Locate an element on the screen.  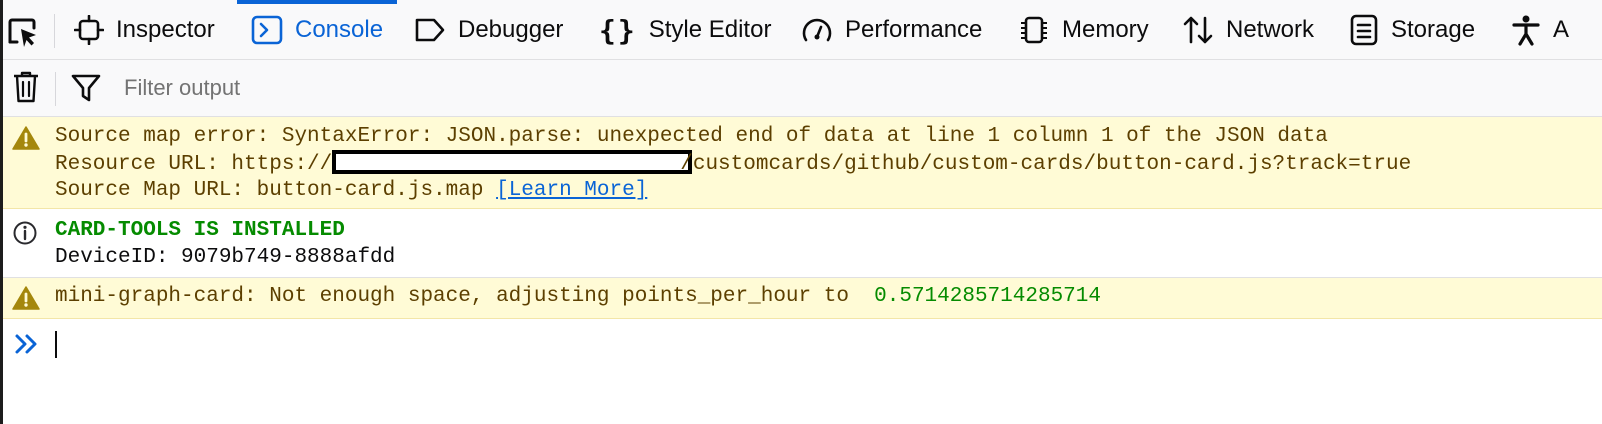
console-icon is located at coordinates (267, 30).